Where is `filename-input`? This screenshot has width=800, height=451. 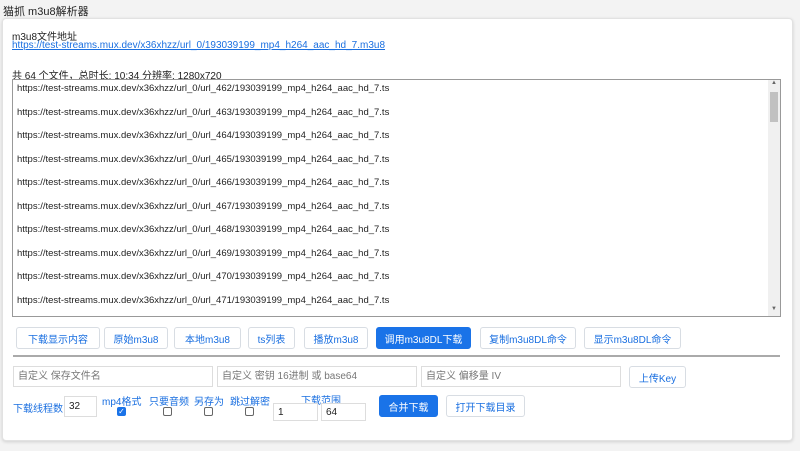 filename-input is located at coordinates (113, 376).